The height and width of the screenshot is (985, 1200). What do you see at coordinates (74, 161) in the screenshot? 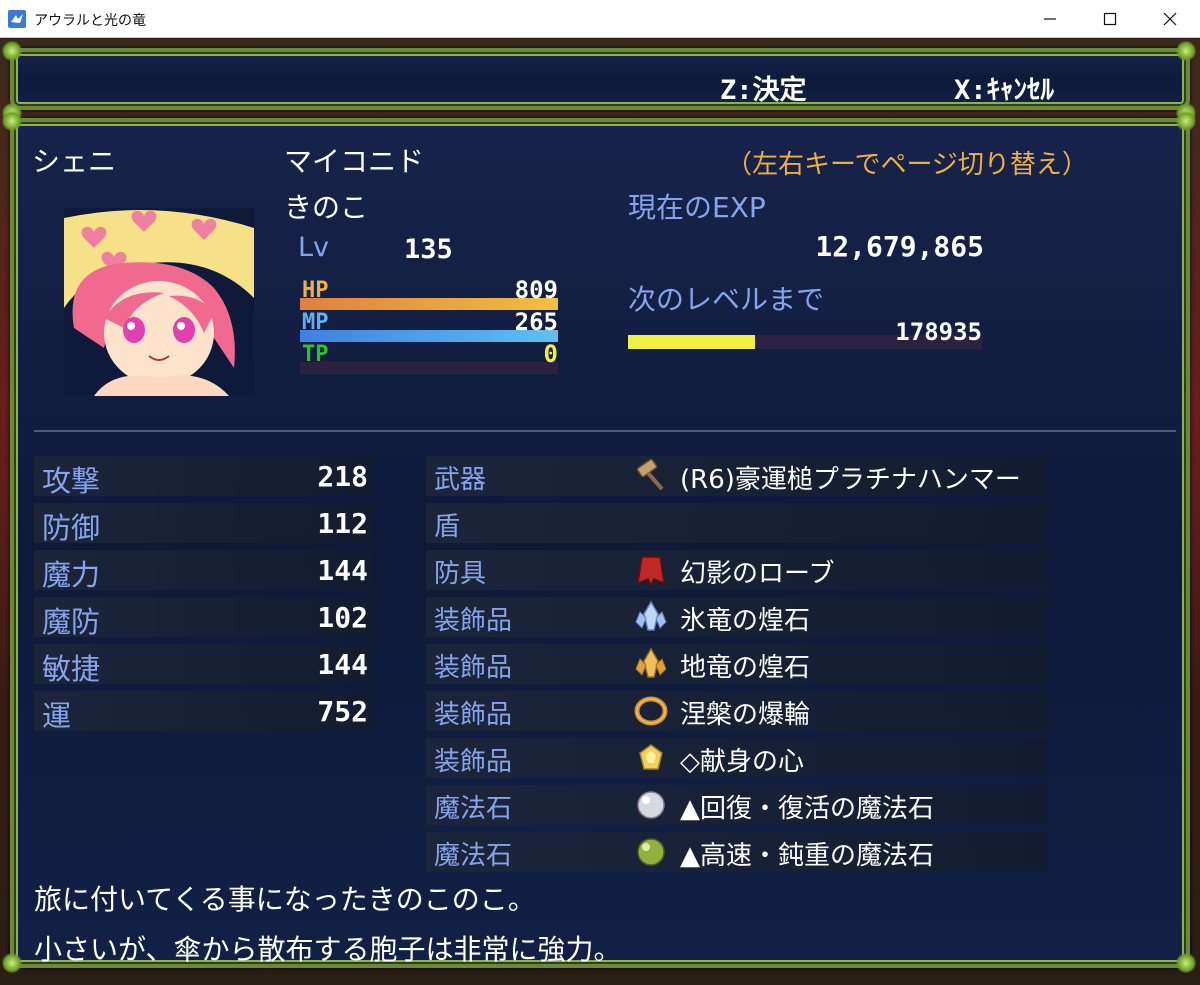
I see `actor-name: シェニ` at bounding box center [74, 161].